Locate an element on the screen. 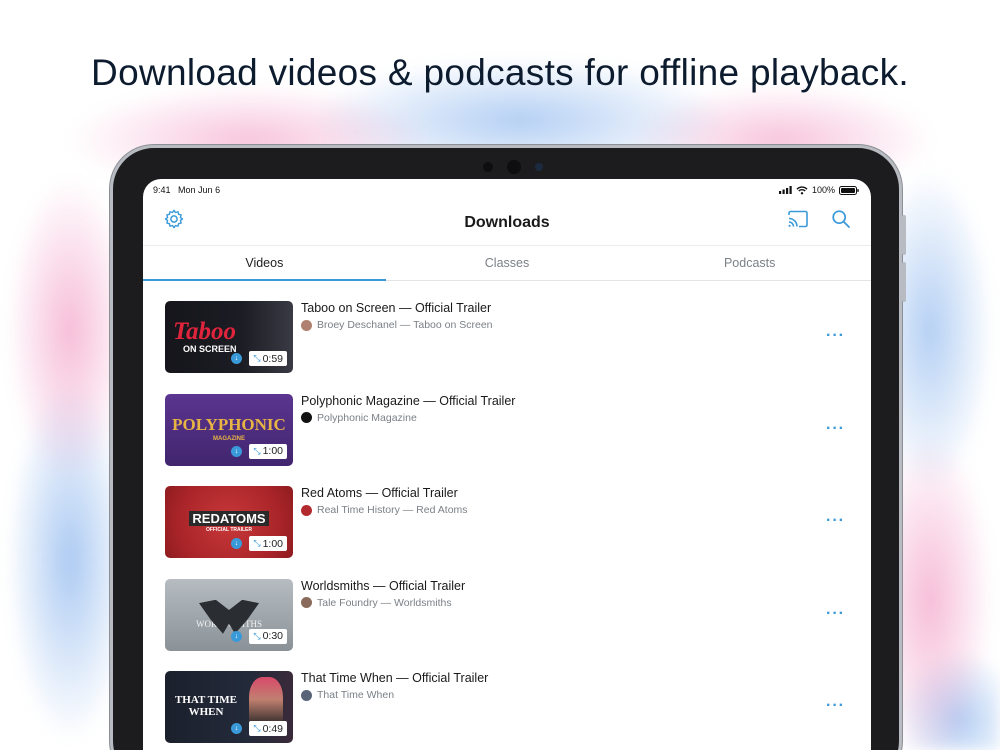 The height and width of the screenshot is (750, 1000). status-time: 9:41 is located at coordinates (162, 190).